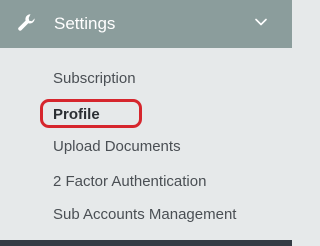 The width and height of the screenshot is (320, 246). I want to click on wrench-icon, so click(26, 22).